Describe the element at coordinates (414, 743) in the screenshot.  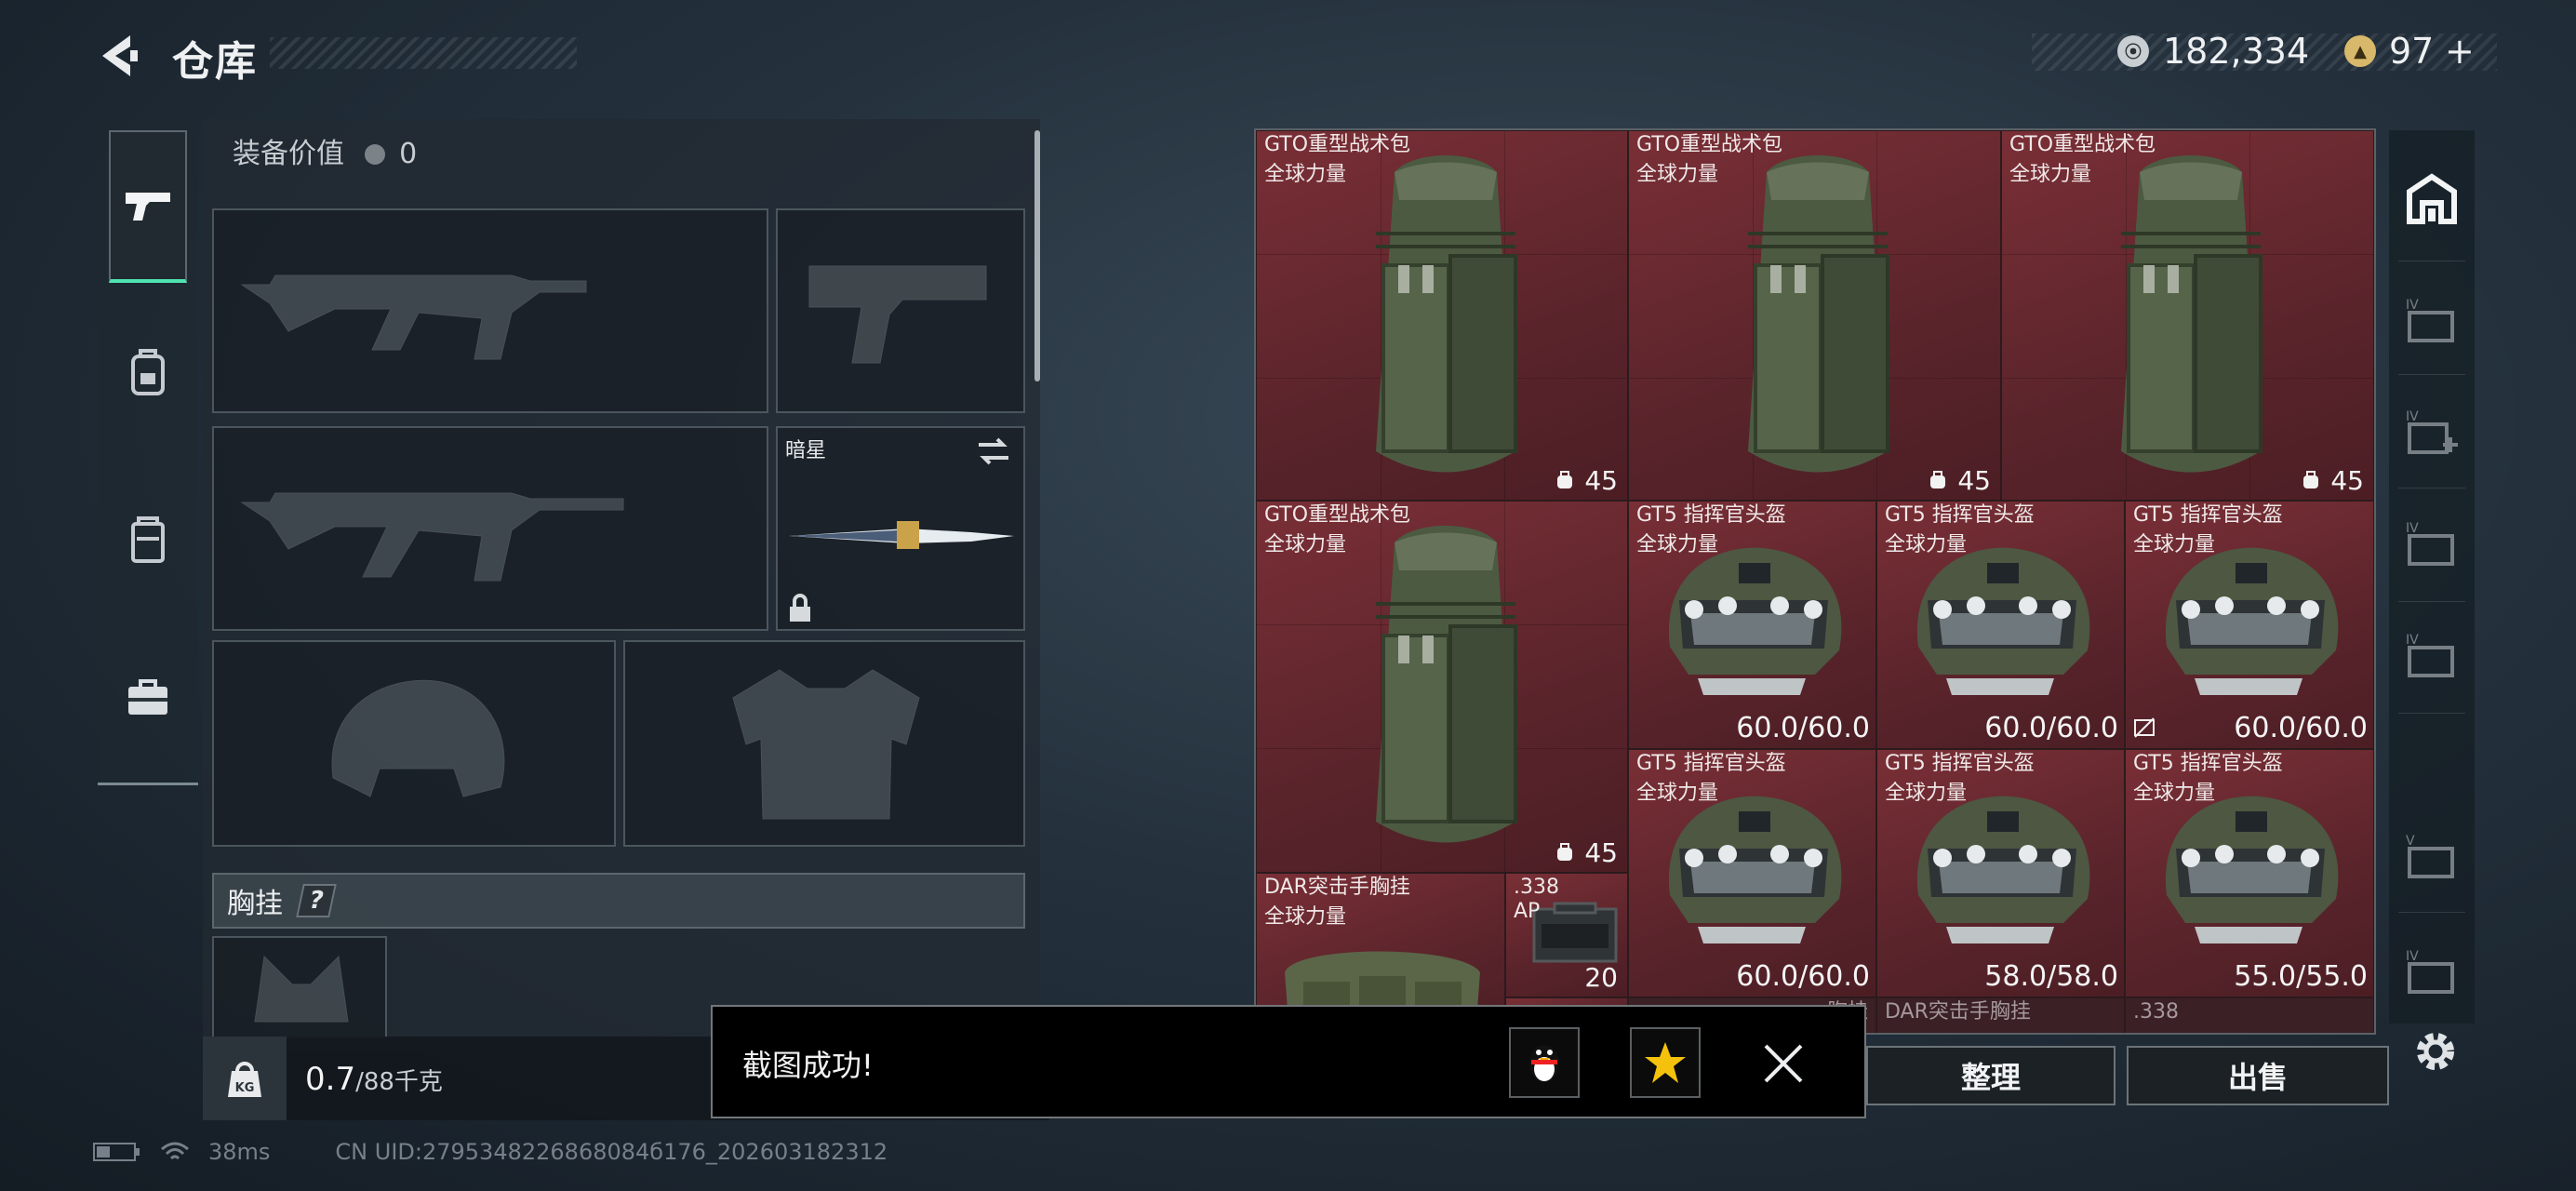
I see `helmet-slot` at that location.